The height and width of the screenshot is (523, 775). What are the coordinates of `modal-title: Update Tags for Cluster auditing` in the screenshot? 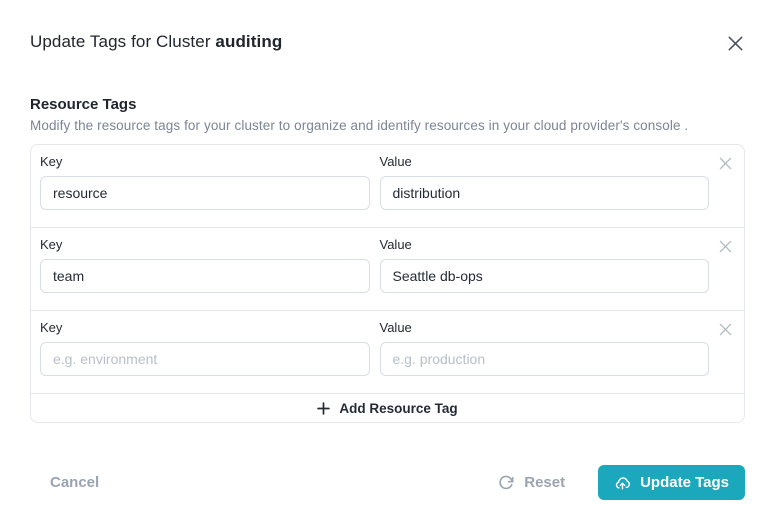 It's located at (156, 42).